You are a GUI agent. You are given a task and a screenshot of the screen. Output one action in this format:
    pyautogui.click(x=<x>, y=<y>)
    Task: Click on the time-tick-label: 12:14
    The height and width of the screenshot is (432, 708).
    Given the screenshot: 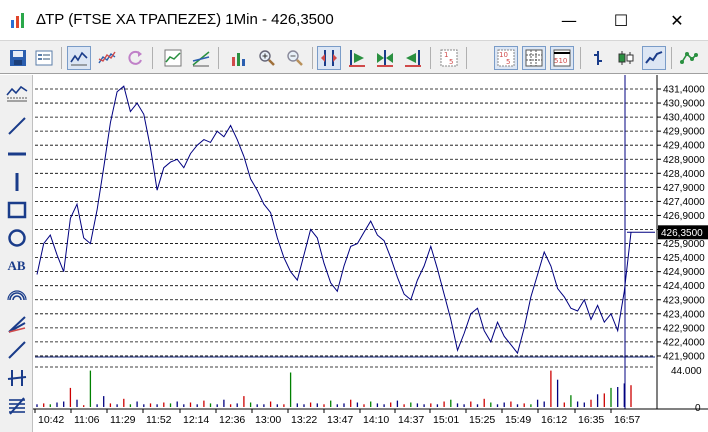 What is the action you would take?
    pyautogui.click(x=196, y=420)
    